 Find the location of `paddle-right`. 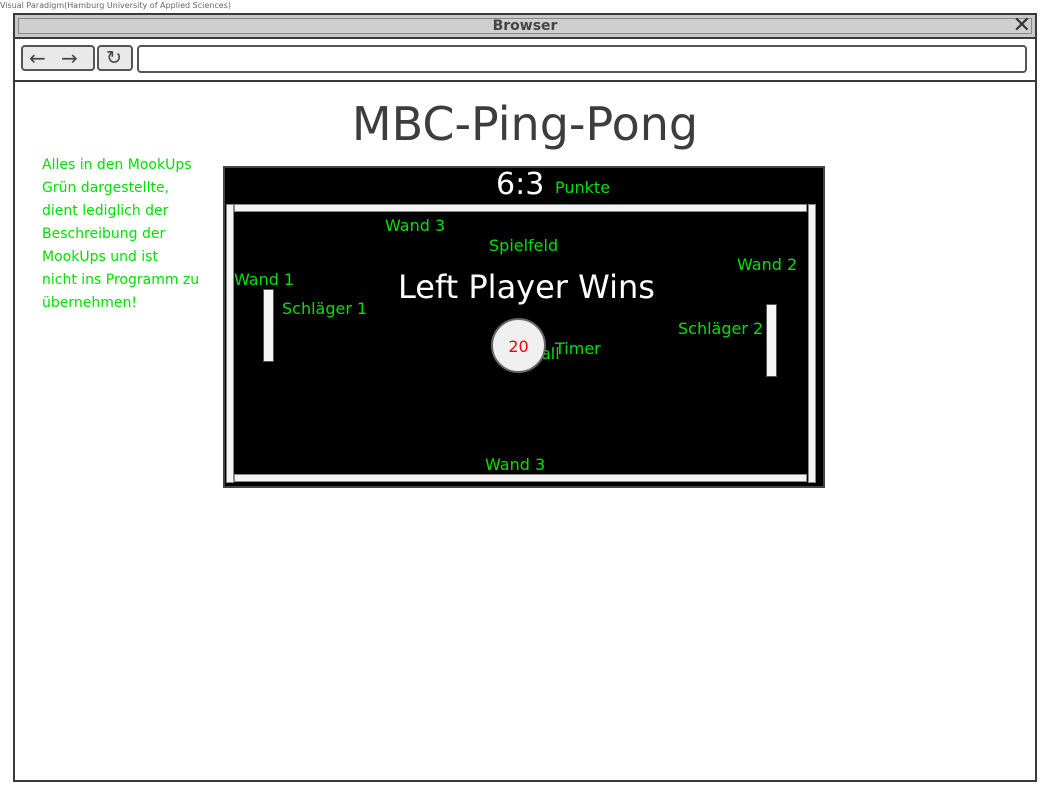

paddle-right is located at coordinates (771, 340).